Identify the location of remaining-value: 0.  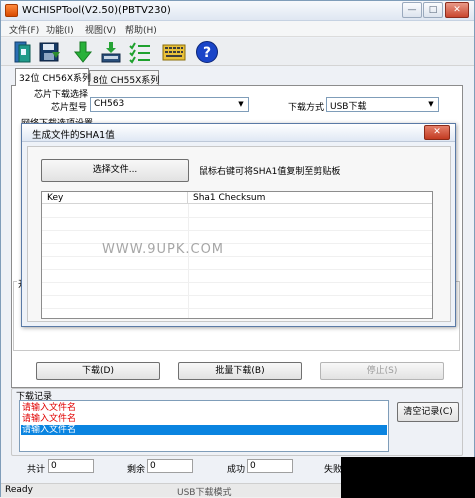
(170, 466).